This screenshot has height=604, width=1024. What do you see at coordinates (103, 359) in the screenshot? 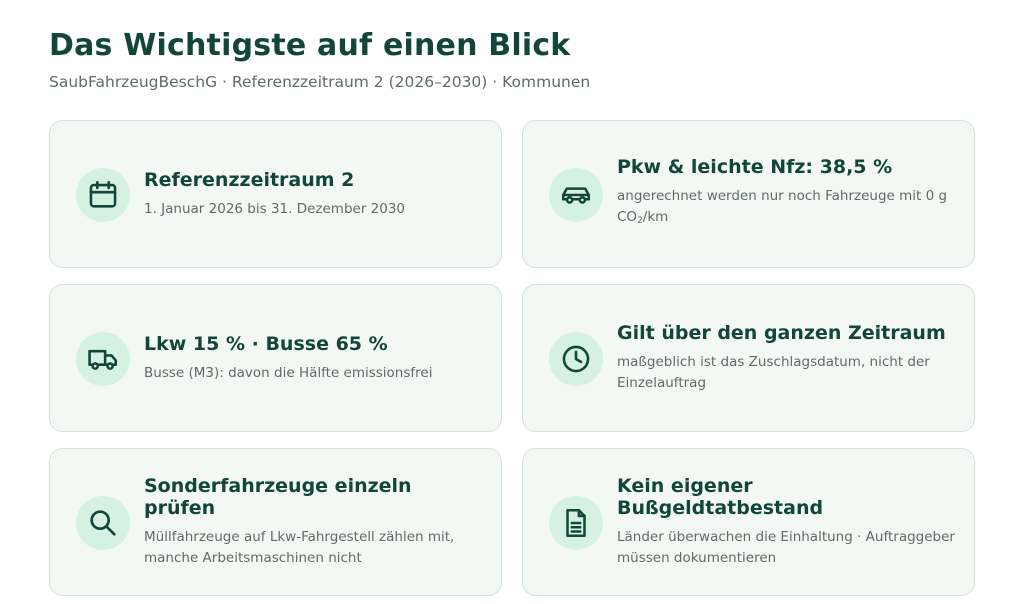
I see `truck-icon` at bounding box center [103, 359].